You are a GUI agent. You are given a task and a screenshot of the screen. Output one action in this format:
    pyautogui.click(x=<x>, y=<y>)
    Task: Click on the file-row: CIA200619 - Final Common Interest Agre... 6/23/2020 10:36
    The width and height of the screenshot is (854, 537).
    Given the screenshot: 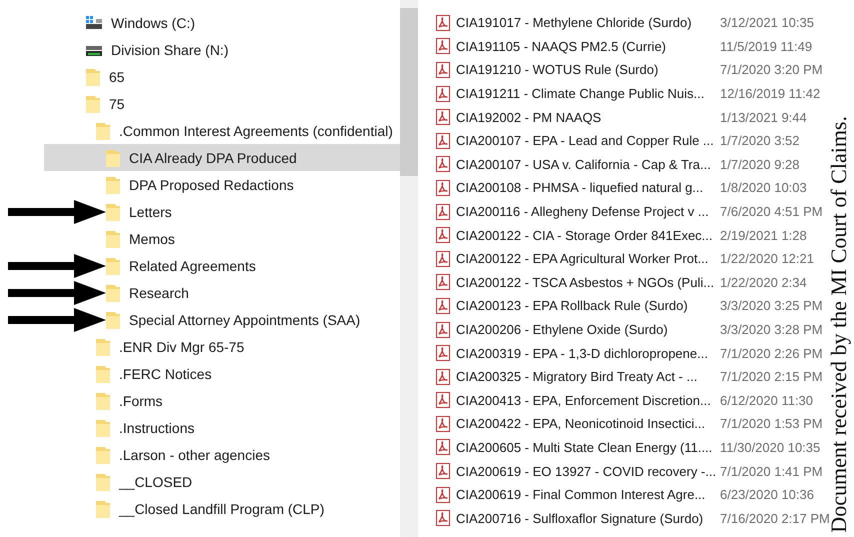 What is the action you would take?
    pyautogui.click(x=630, y=494)
    